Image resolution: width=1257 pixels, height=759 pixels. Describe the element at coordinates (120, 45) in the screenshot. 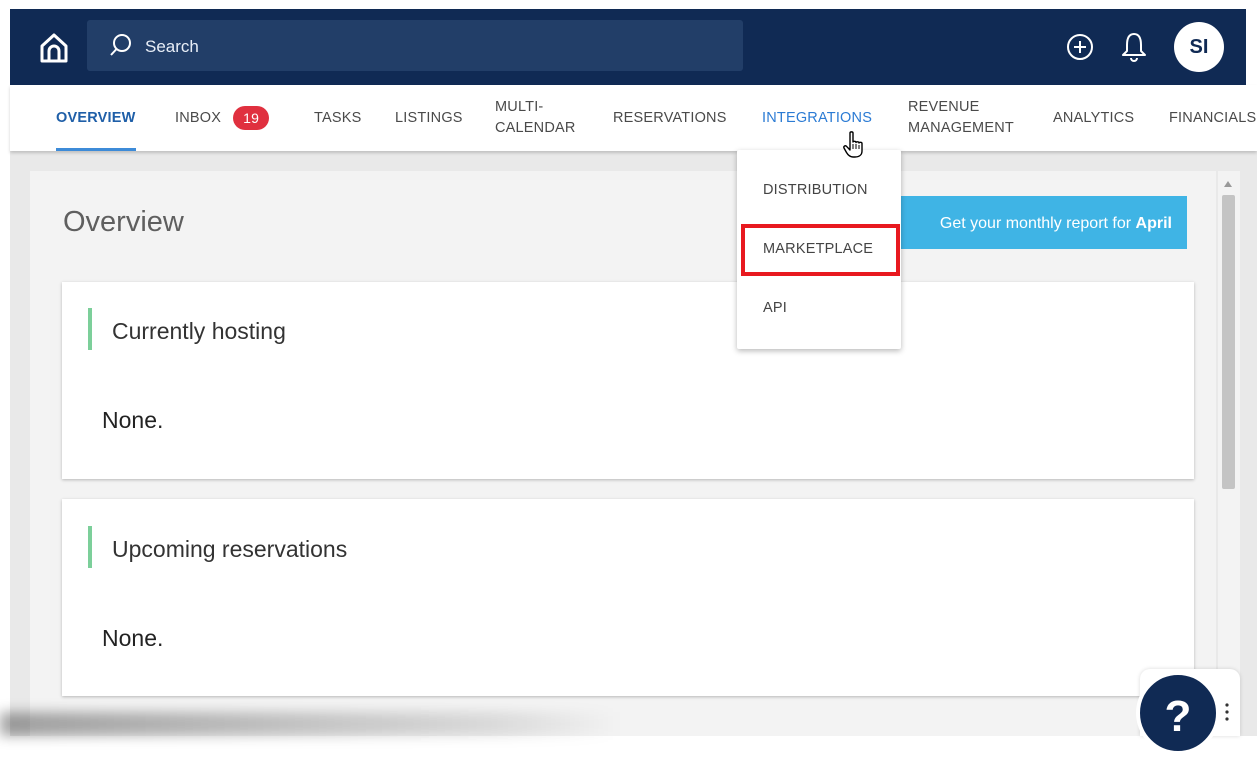

I see `search-icon` at that location.